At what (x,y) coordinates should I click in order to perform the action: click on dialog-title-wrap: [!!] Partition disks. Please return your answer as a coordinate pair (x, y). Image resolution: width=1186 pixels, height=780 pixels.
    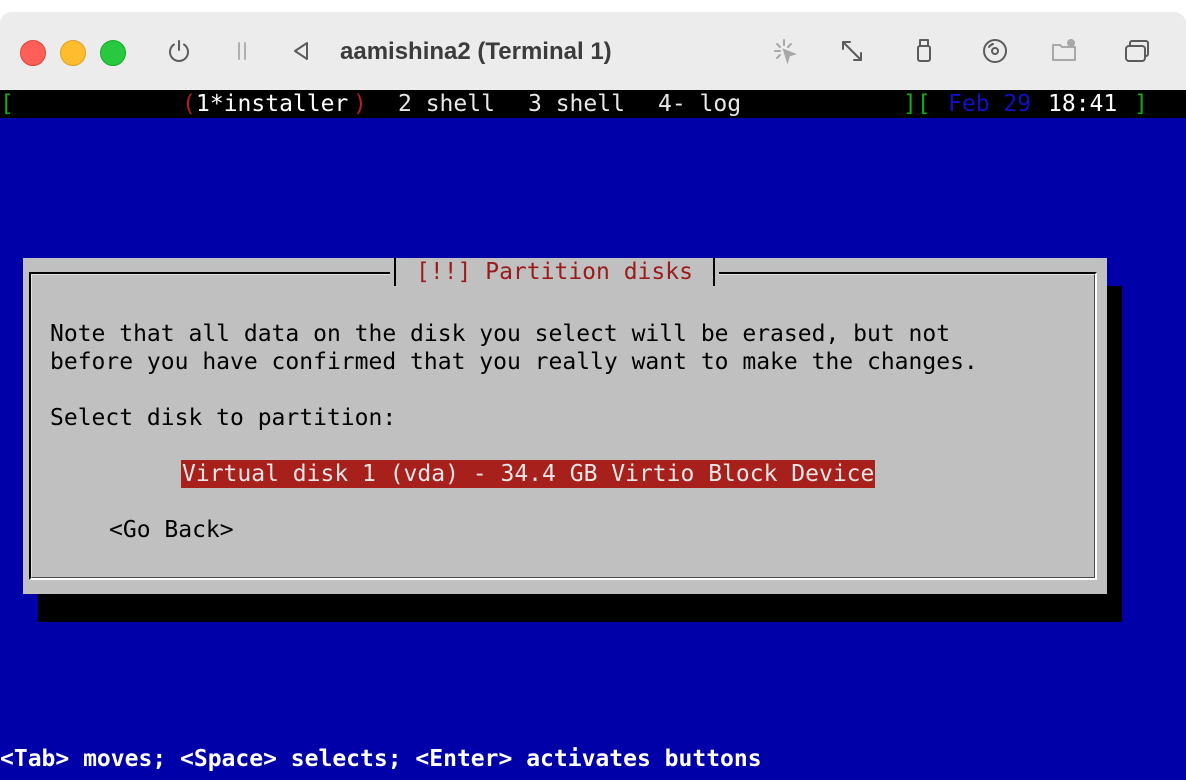
    Looking at the image, I should click on (554, 272).